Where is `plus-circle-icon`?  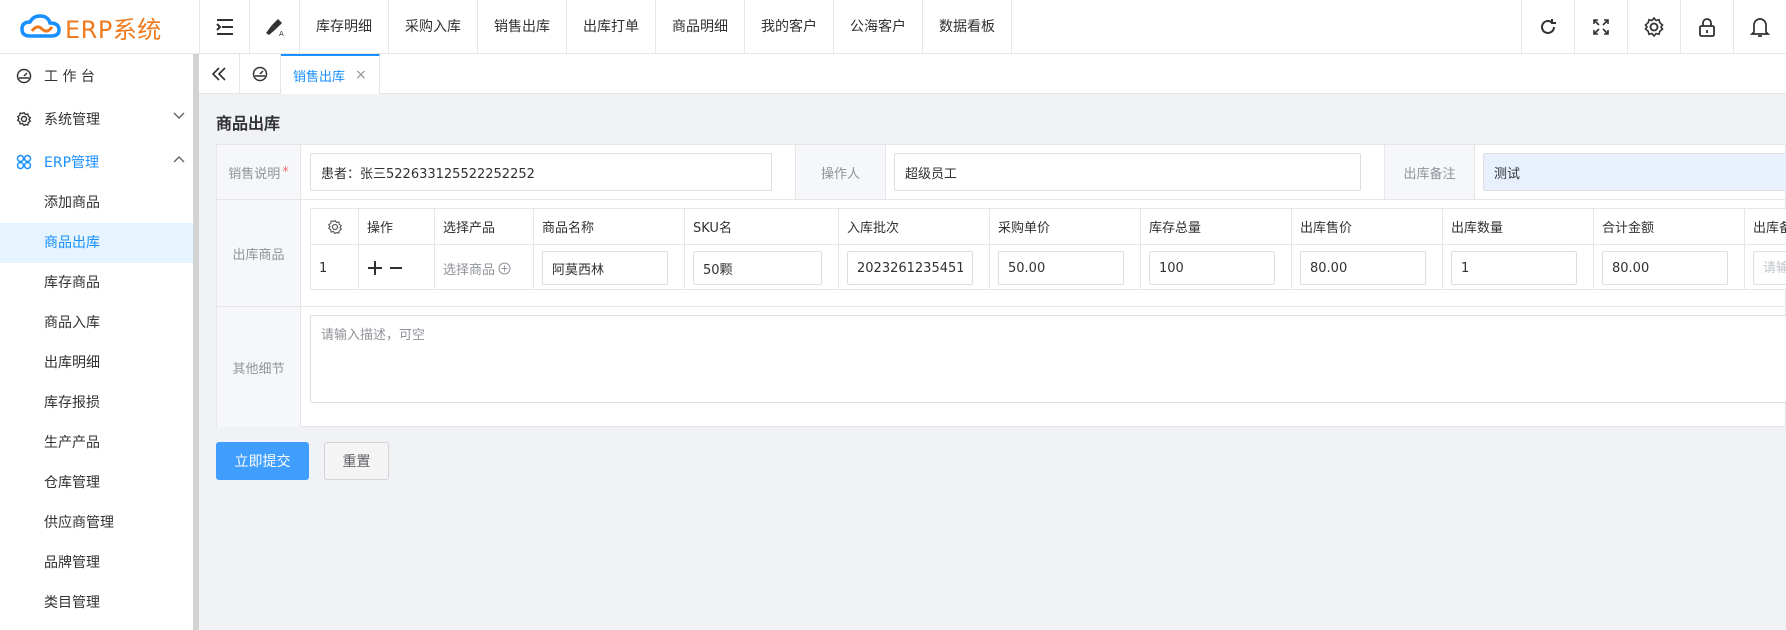 plus-circle-icon is located at coordinates (504, 268).